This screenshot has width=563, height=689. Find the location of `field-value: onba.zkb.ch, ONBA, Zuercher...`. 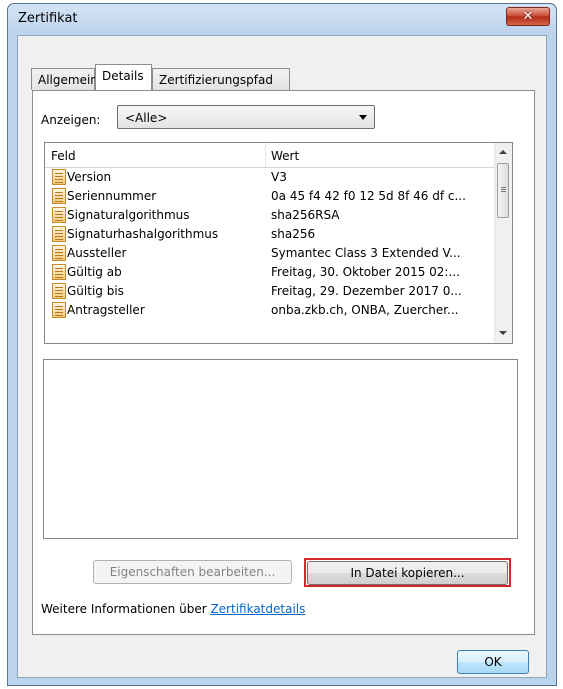

field-value: onba.zkb.ch, ONBA, Zuercher... is located at coordinates (365, 310).